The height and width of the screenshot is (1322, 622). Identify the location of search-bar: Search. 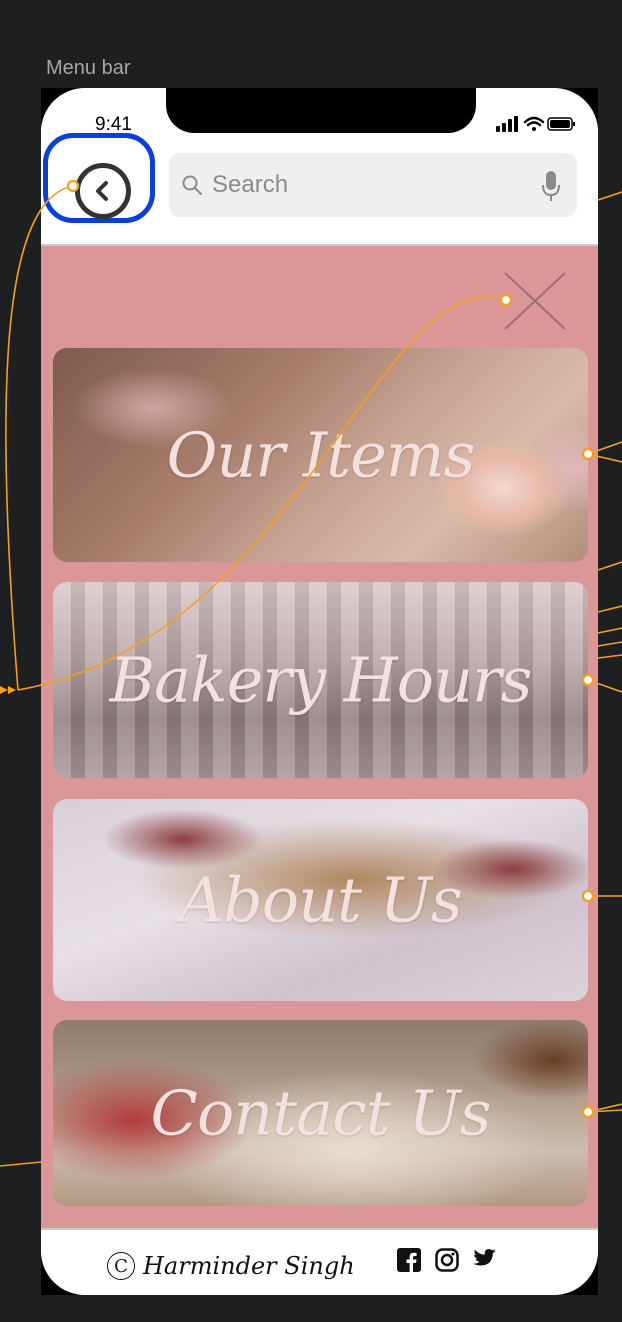
(373, 185).